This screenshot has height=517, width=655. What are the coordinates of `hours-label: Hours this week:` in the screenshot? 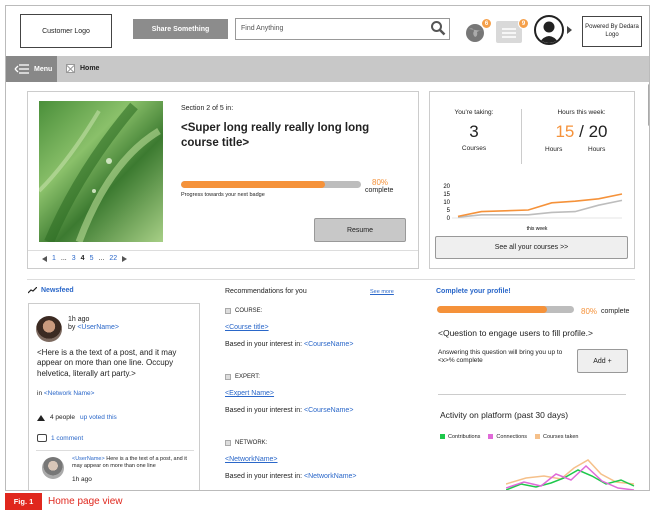 It's located at (581, 112).